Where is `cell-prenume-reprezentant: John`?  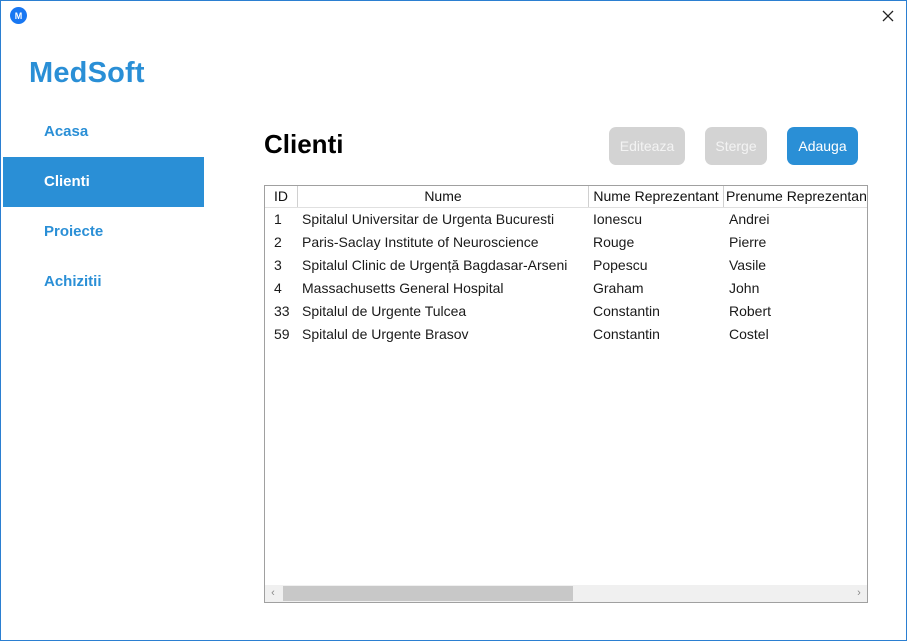 cell-prenume-reprezentant: John is located at coordinates (744, 288).